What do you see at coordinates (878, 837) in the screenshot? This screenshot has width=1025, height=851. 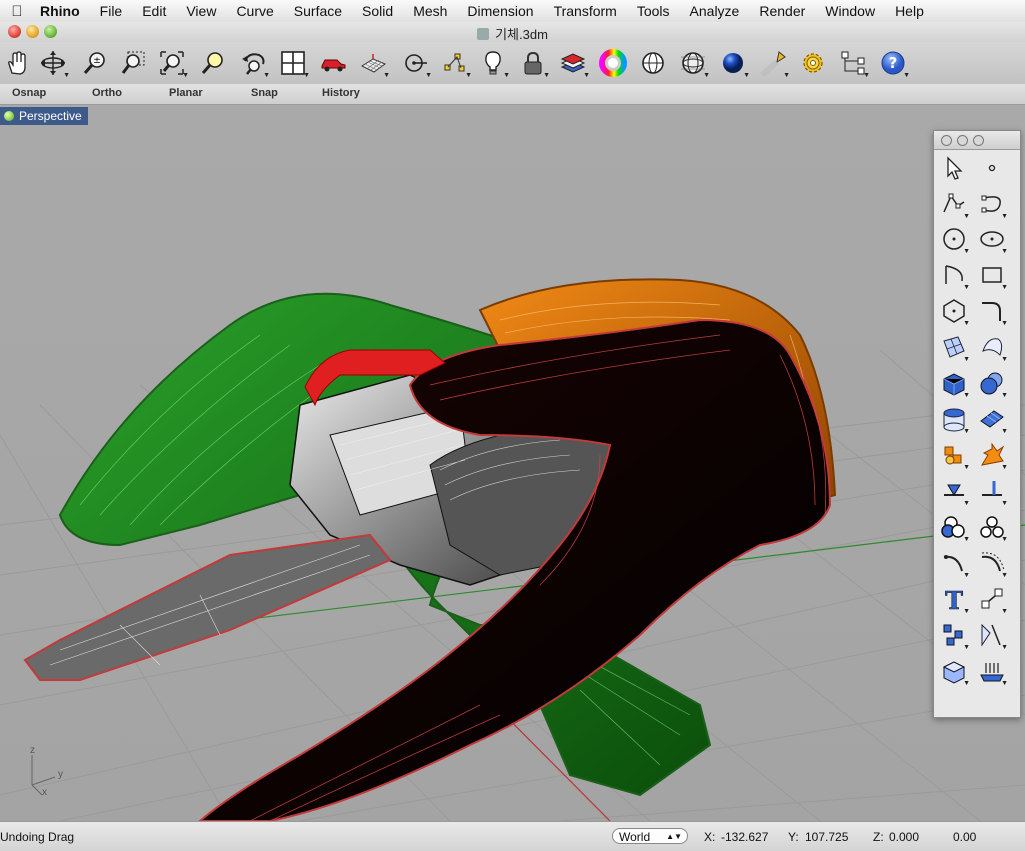 I see `z-coord-label: Z:` at bounding box center [878, 837].